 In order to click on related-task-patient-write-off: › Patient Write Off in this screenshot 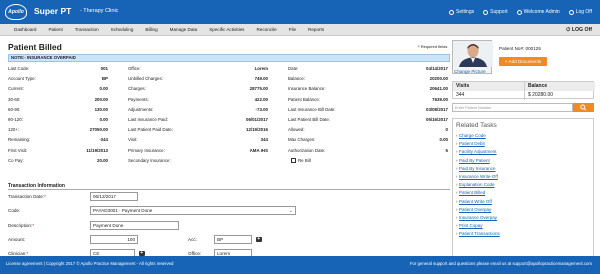, I will do `click(478, 203)`.